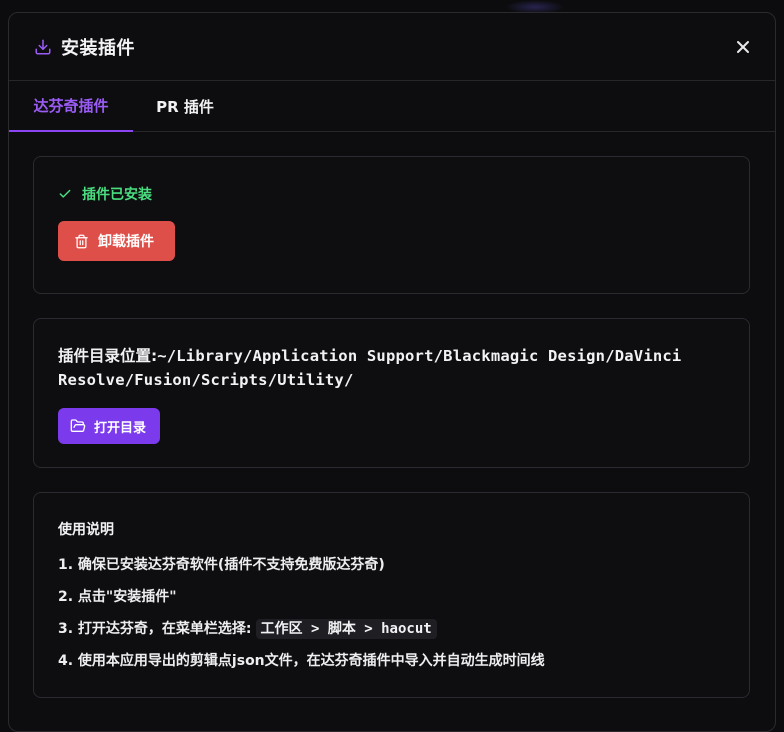  I want to click on download-icon, so click(43, 47).